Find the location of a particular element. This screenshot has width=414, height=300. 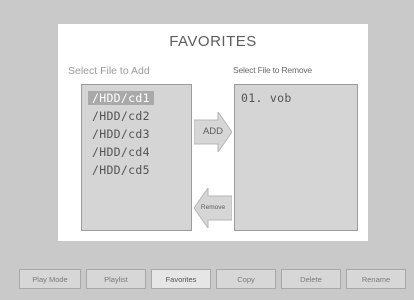

list-item-add-4: /HDD/cd4 is located at coordinates (121, 152).